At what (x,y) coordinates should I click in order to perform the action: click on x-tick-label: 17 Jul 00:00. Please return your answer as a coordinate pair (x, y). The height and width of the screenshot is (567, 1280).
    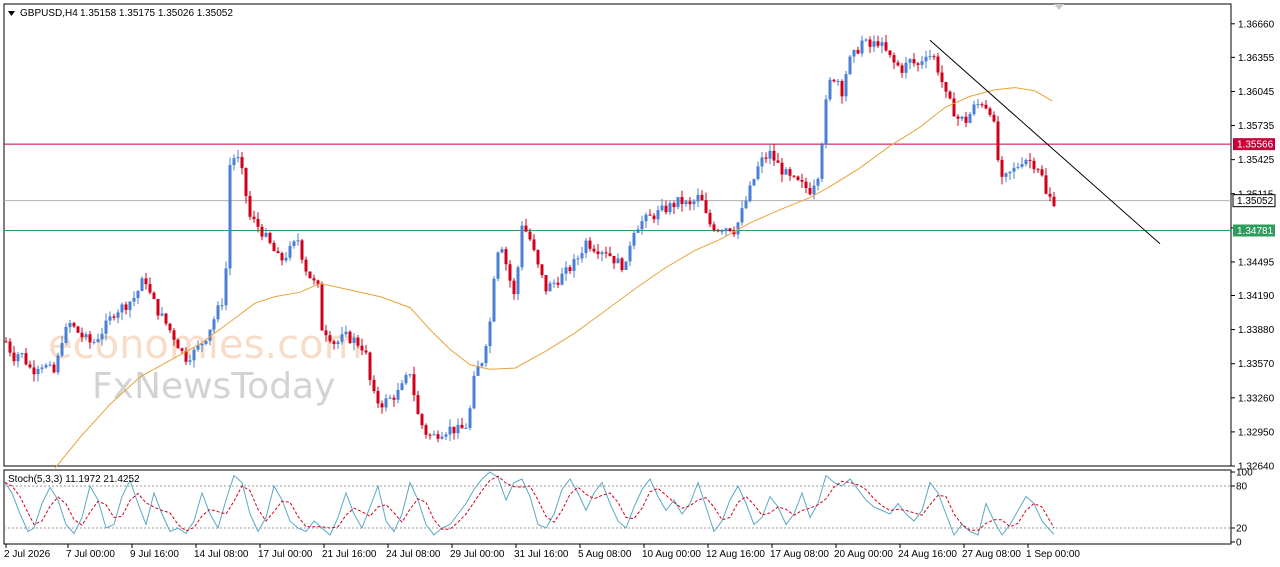
    Looking at the image, I should click on (285, 554).